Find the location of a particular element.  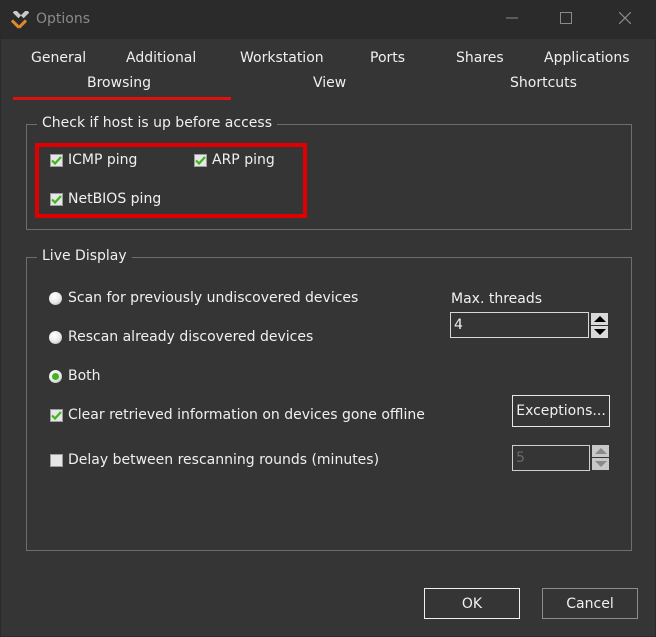

radio-scan-undiscovered: Scan for previously undiscovered devices is located at coordinates (203, 298).